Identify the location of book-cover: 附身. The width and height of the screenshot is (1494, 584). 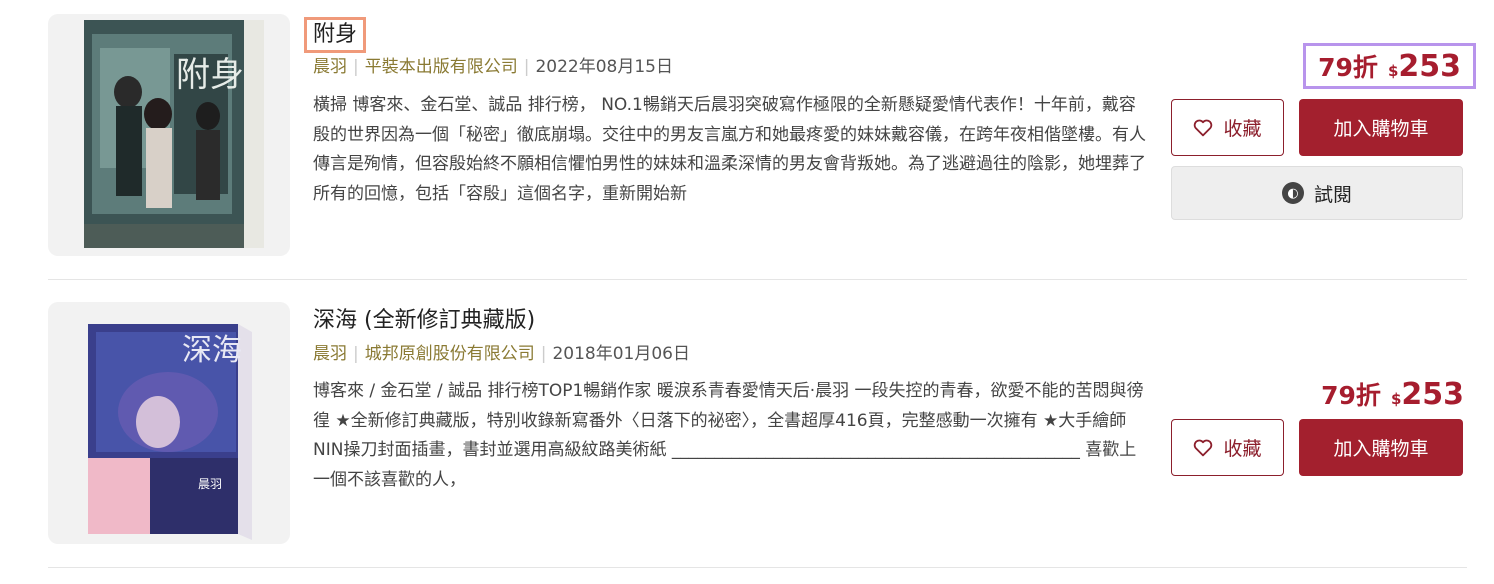
(169, 135).